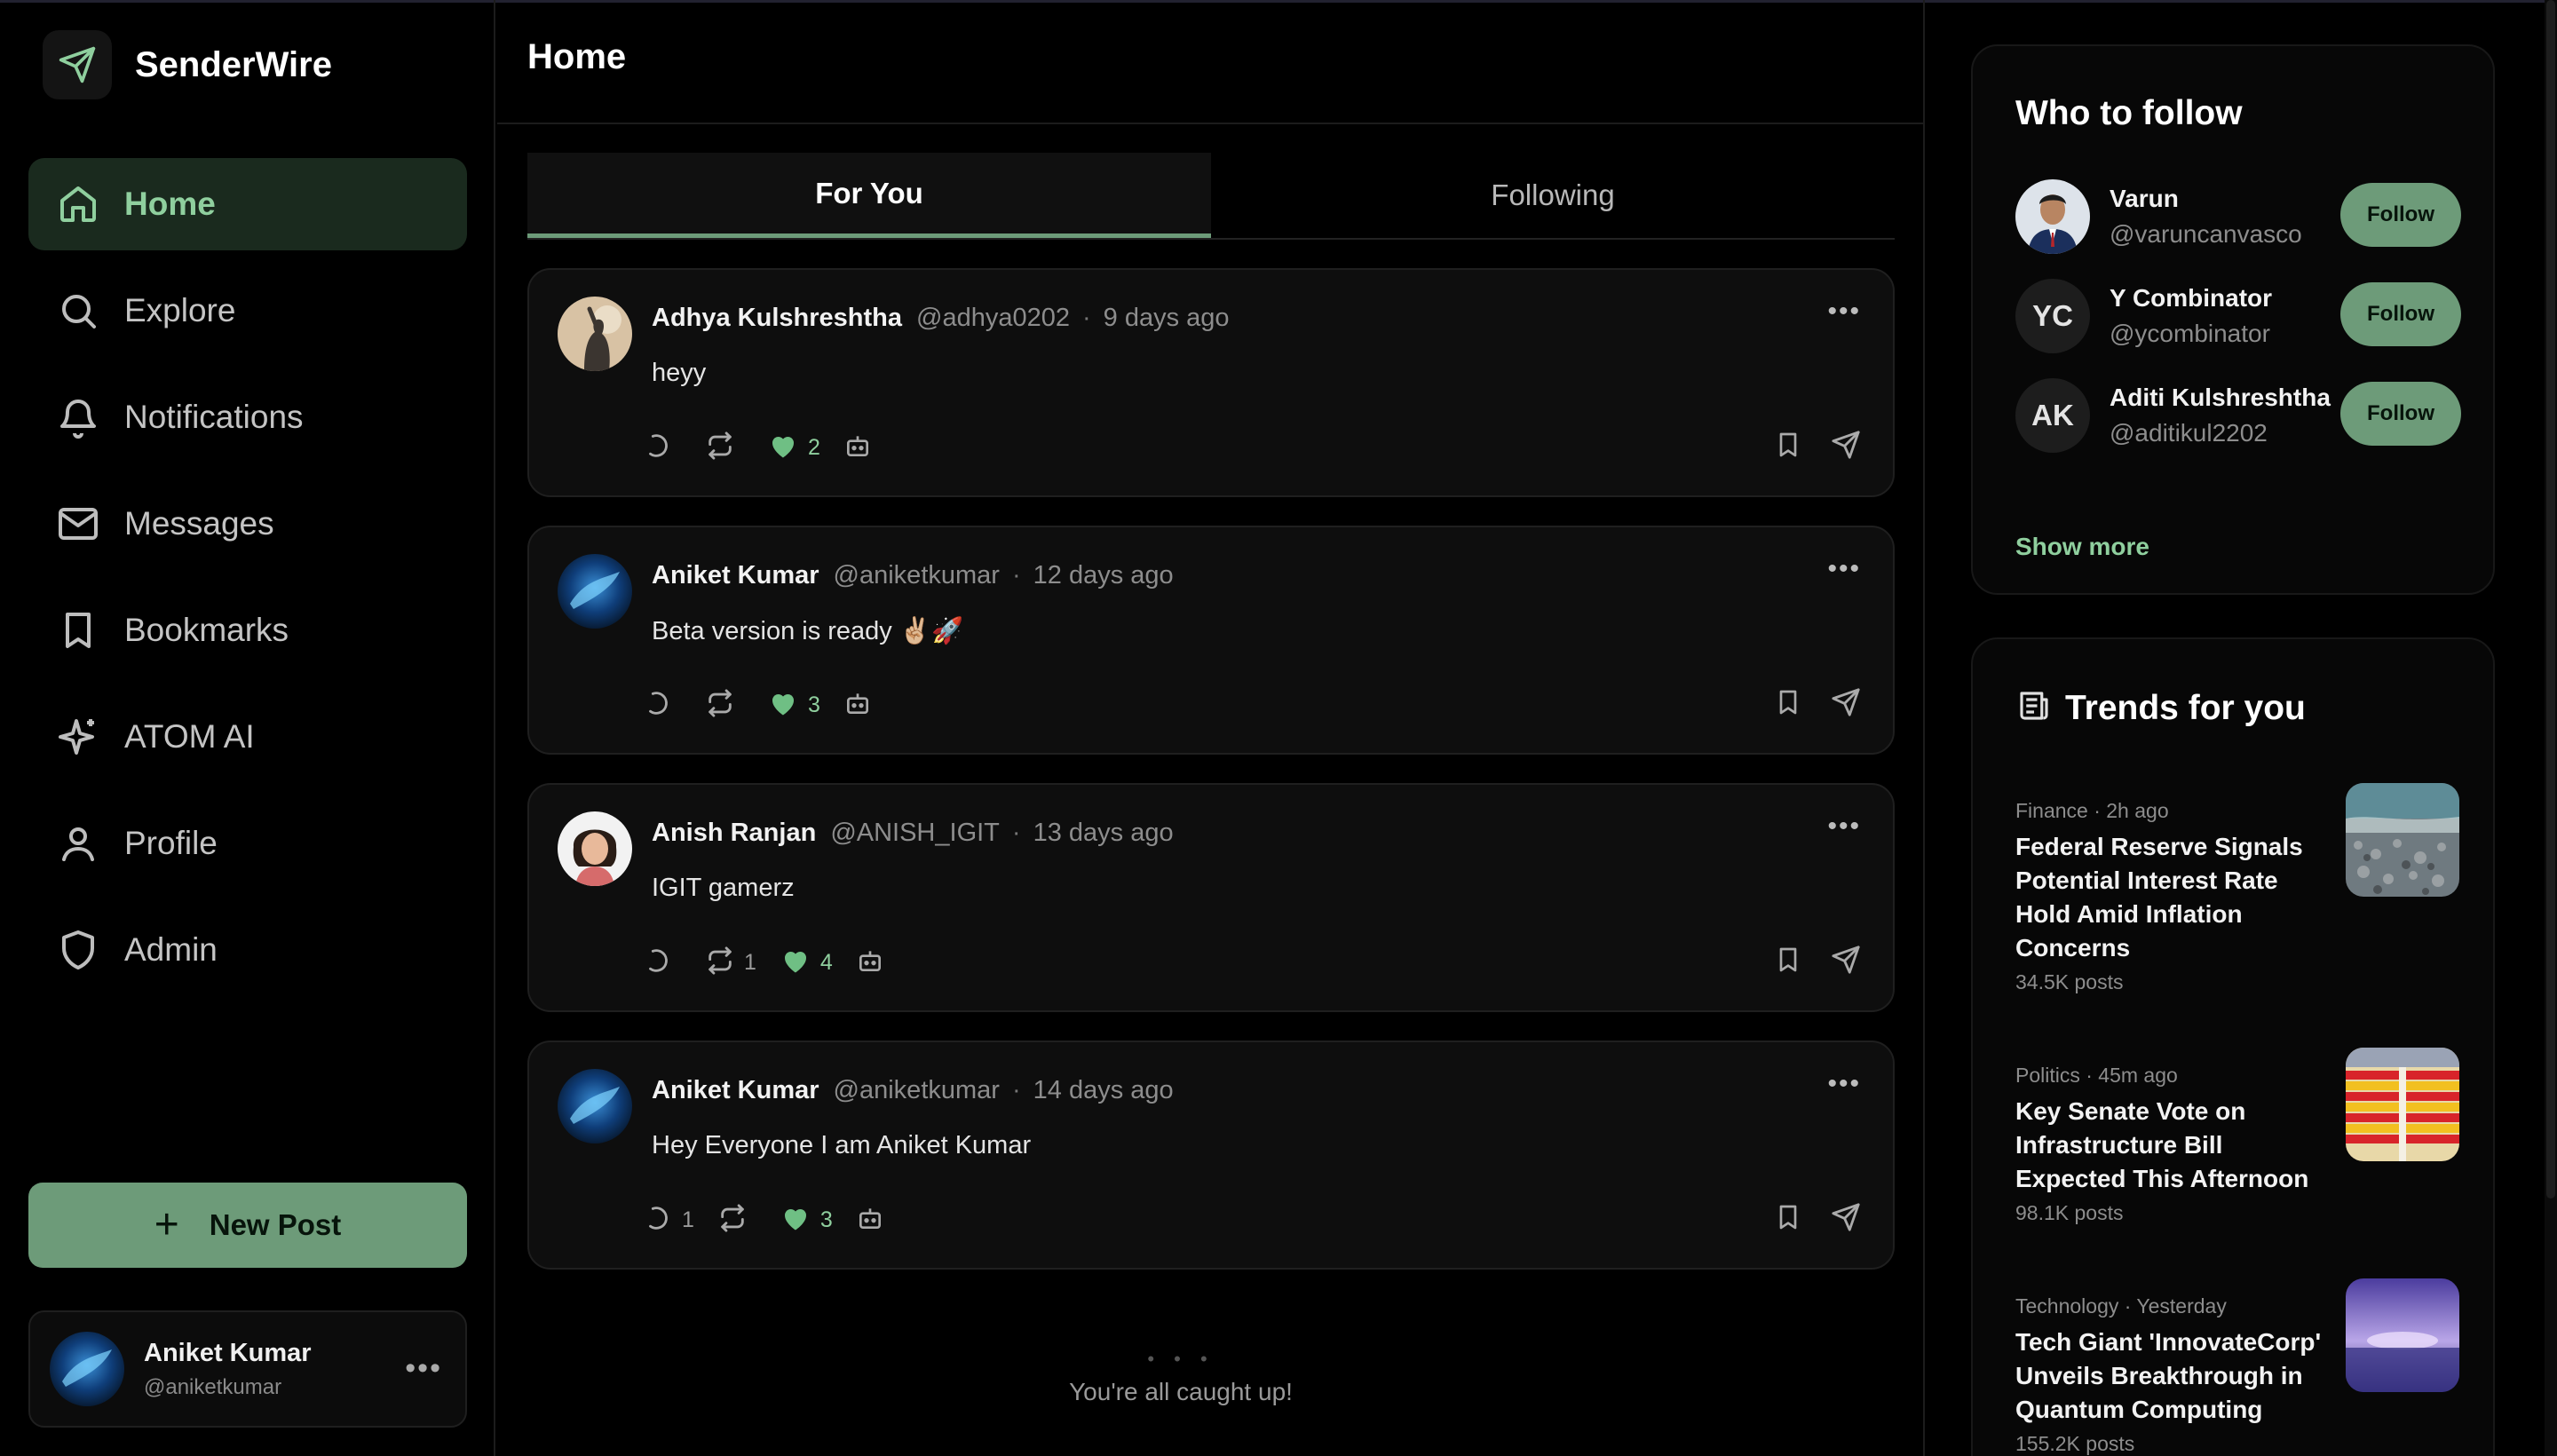 The width and height of the screenshot is (2557, 1456). I want to click on post-actions: 1 3, so click(775, 1220).